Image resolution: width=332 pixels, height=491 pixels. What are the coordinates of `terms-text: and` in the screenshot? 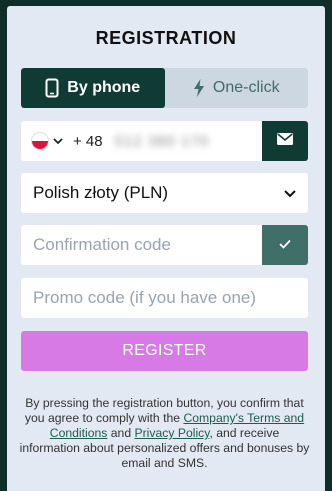 It's located at (121, 433).